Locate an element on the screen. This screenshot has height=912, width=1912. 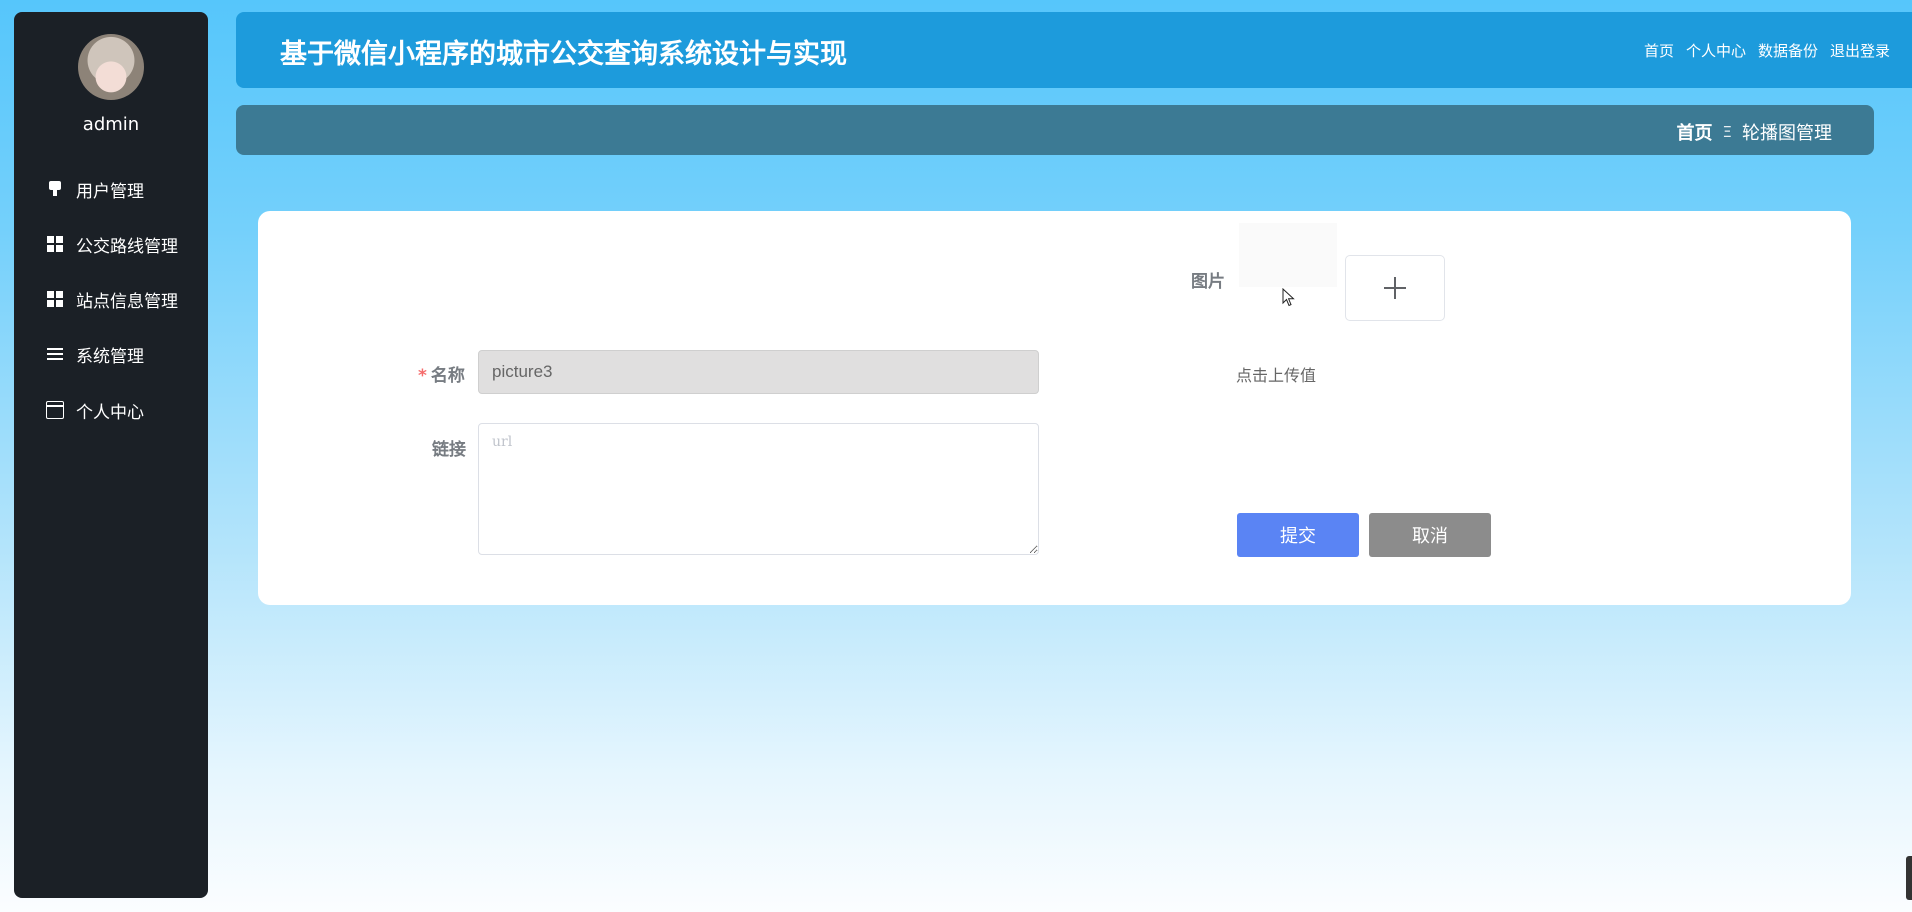
sidebar-item-label: 个人中心 is located at coordinates (110, 412).